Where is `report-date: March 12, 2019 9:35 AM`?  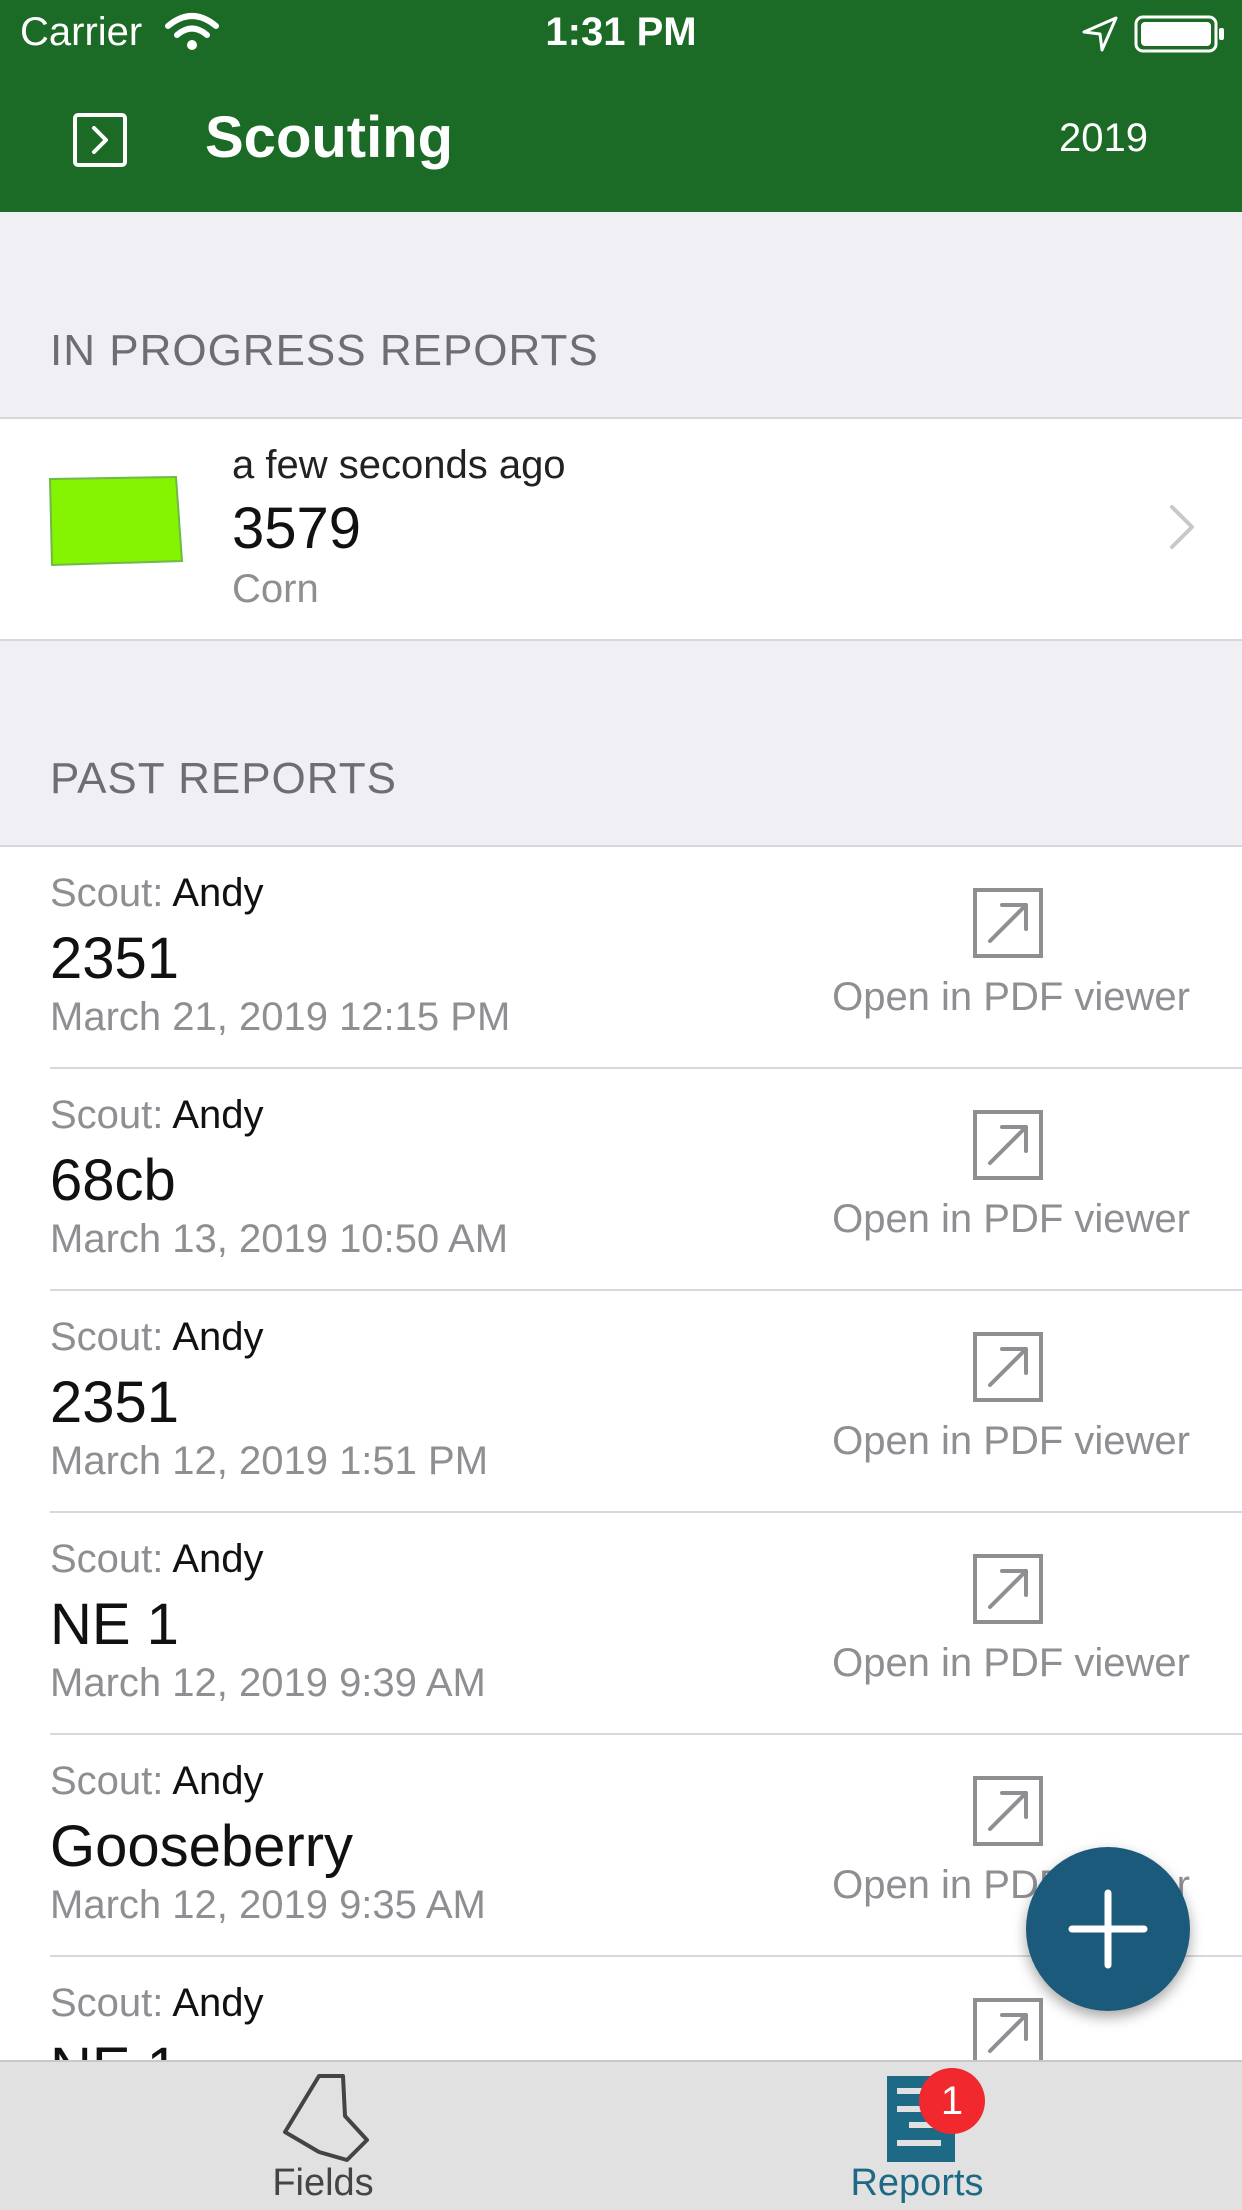
report-date: March 12, 2019 9:35 AM is located at coordinates (268, 1905).